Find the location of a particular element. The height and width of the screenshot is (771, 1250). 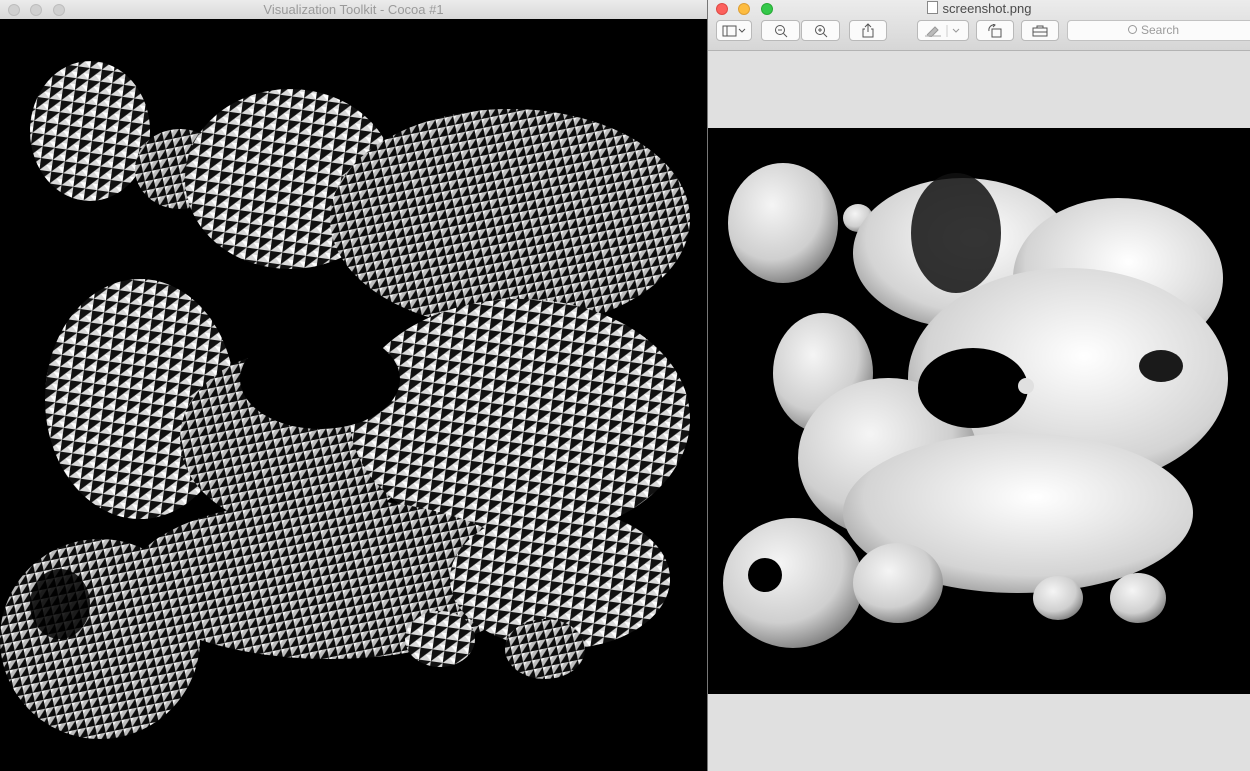

vtk-window-title: Visualization Toolkit - Cocoa #1 is located at coordinates (353, 9).